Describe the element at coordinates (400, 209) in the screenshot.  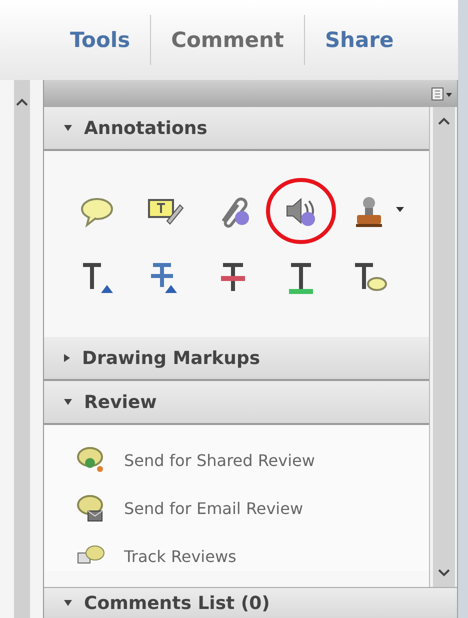
I see `caret-icon` at that location.